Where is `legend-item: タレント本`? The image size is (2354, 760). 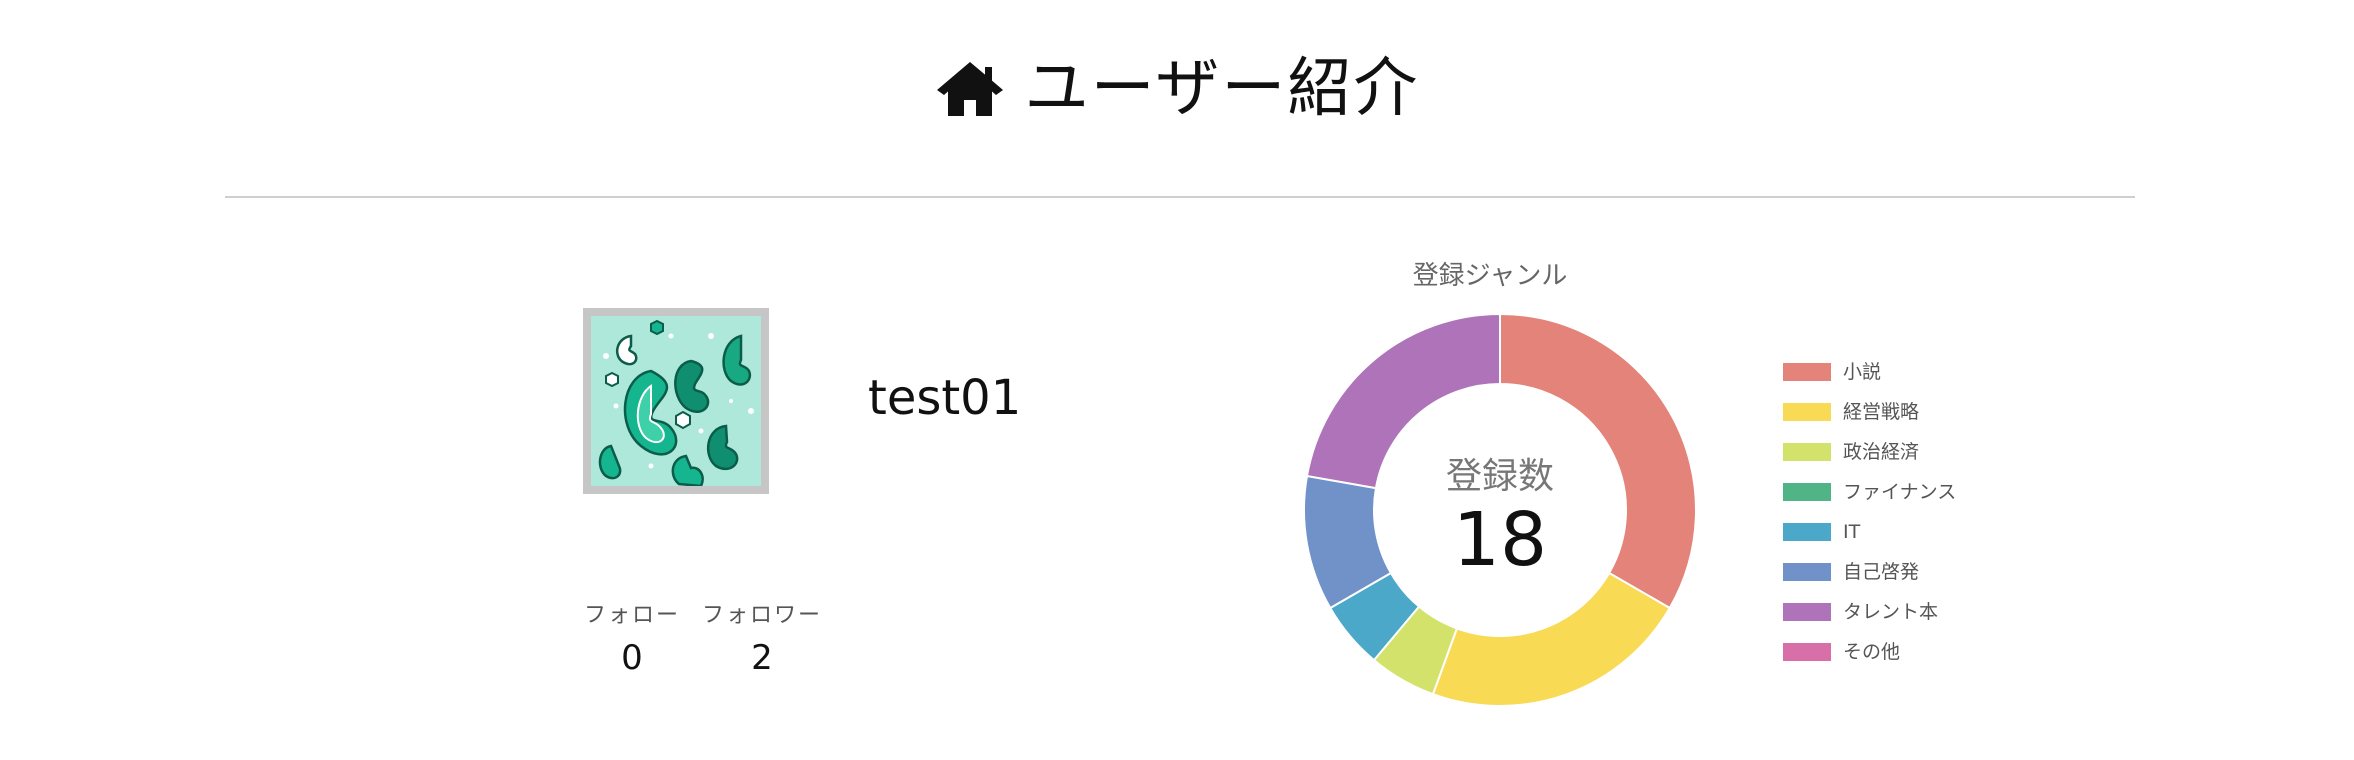 legend-item: タレント本 is located at coordinates (1903, 612).